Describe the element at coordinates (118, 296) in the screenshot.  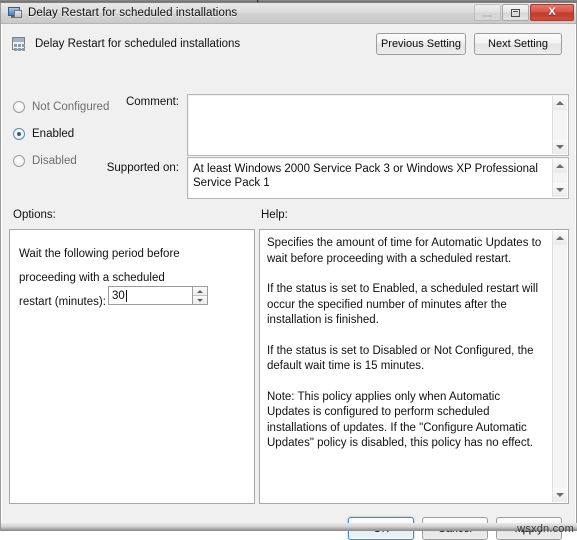
I see `restart-minutes-value: 30` at that location.